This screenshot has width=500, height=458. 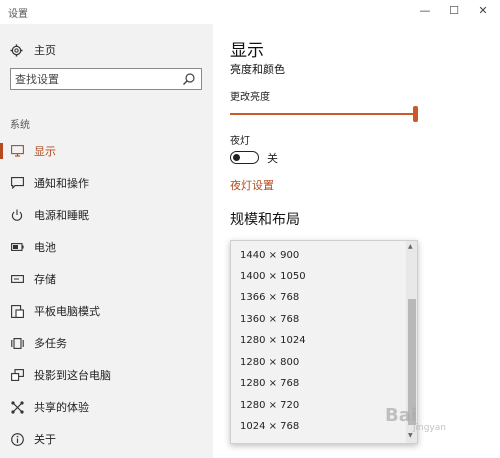 I want to click on search-input, so click(x=95, y=79).